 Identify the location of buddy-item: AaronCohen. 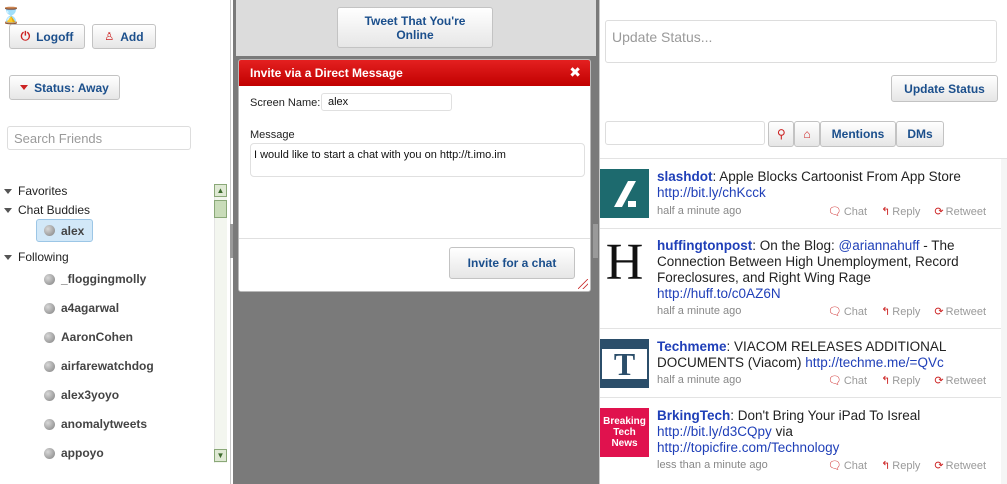
(88, 337).